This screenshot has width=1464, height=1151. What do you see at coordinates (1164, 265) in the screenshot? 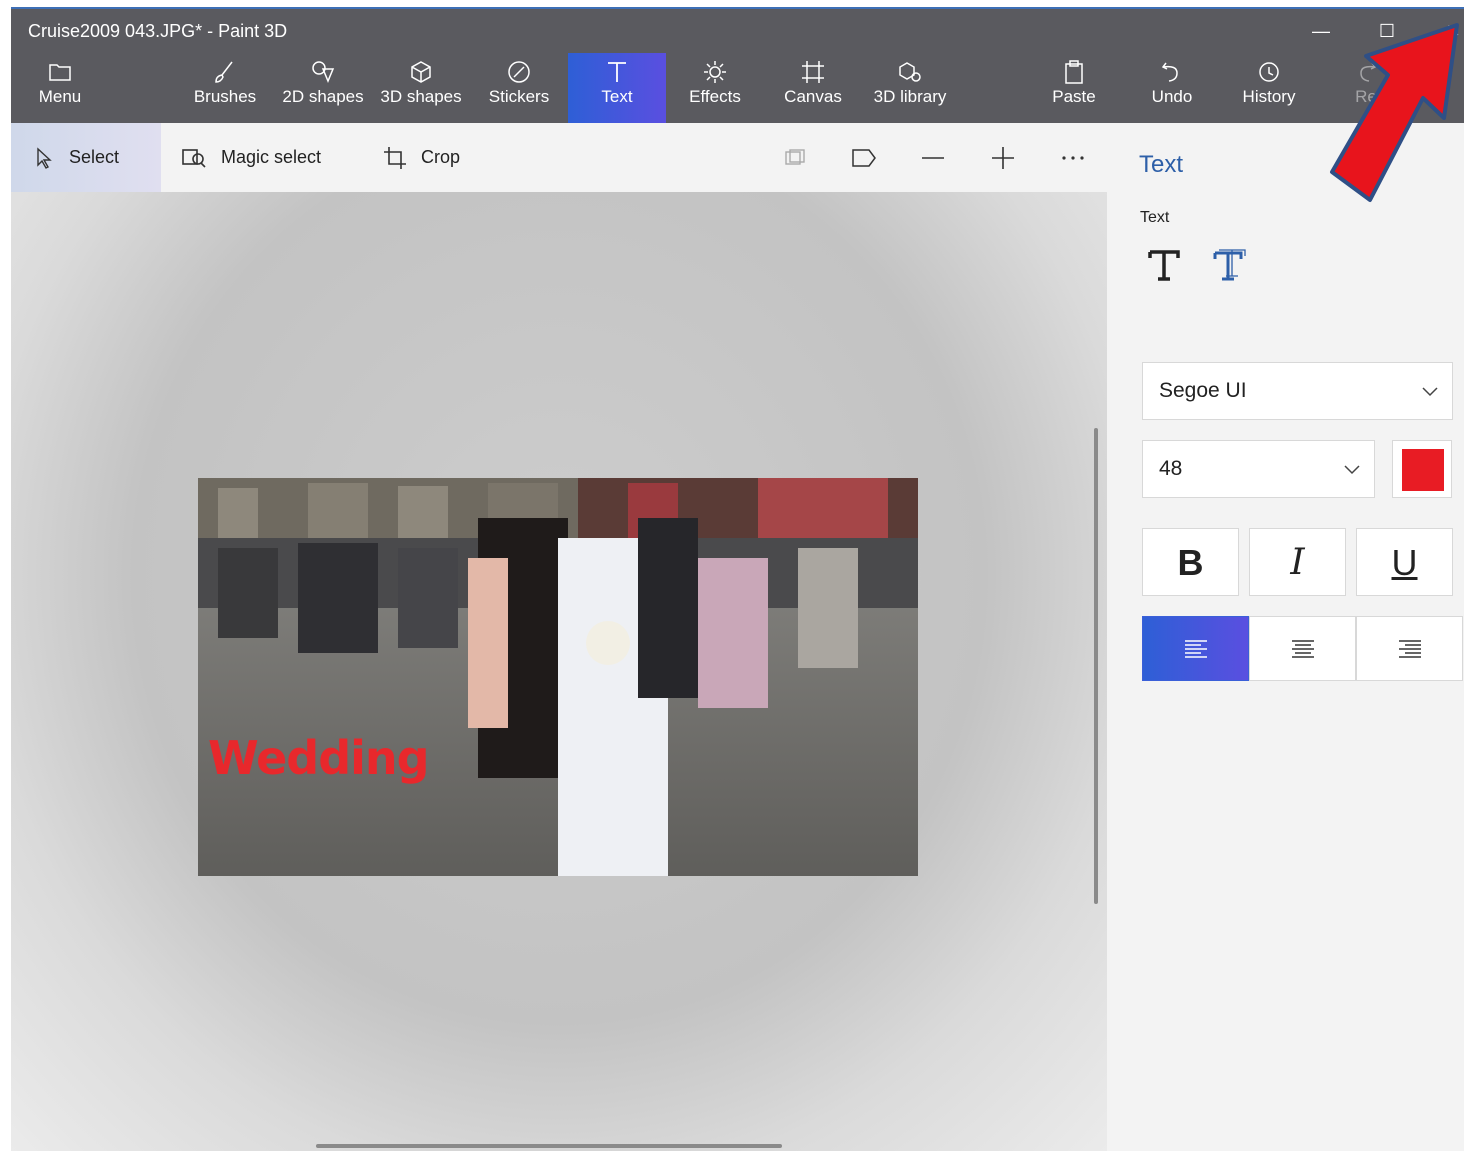
I see `2d-text-icon` at bounding box center [1164, 265].